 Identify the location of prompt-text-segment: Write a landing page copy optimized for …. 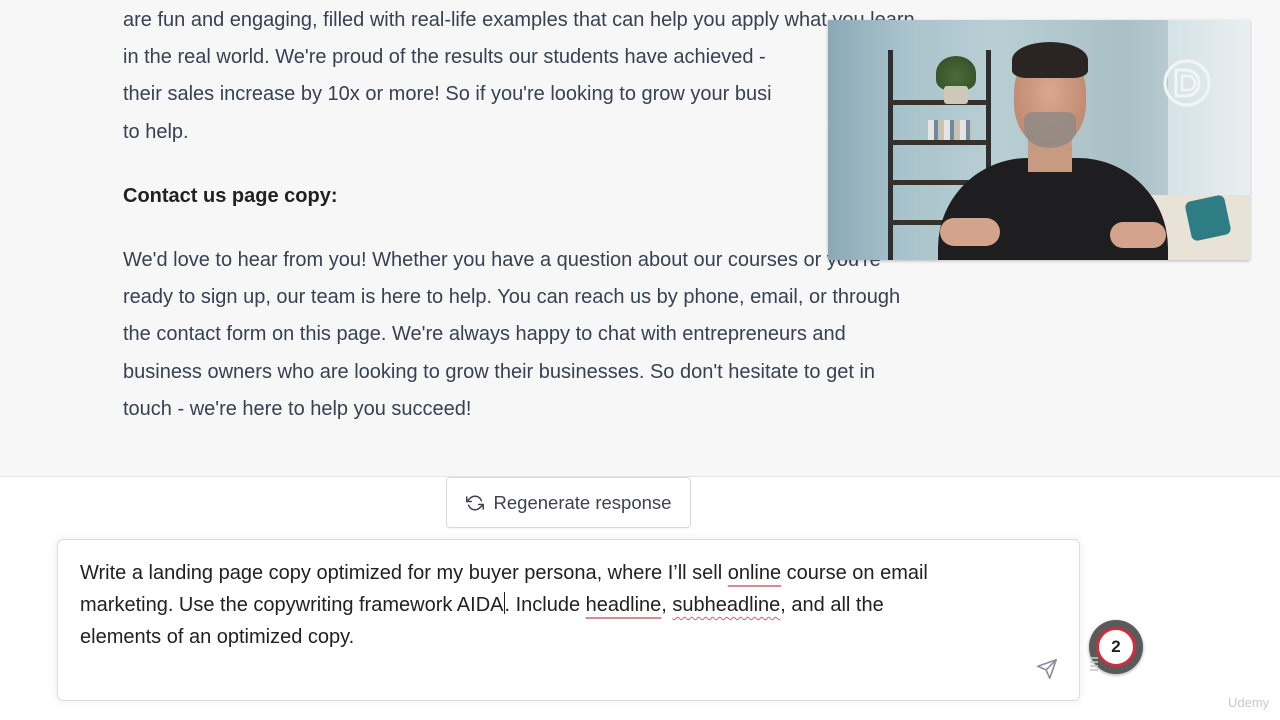
(404, 573).